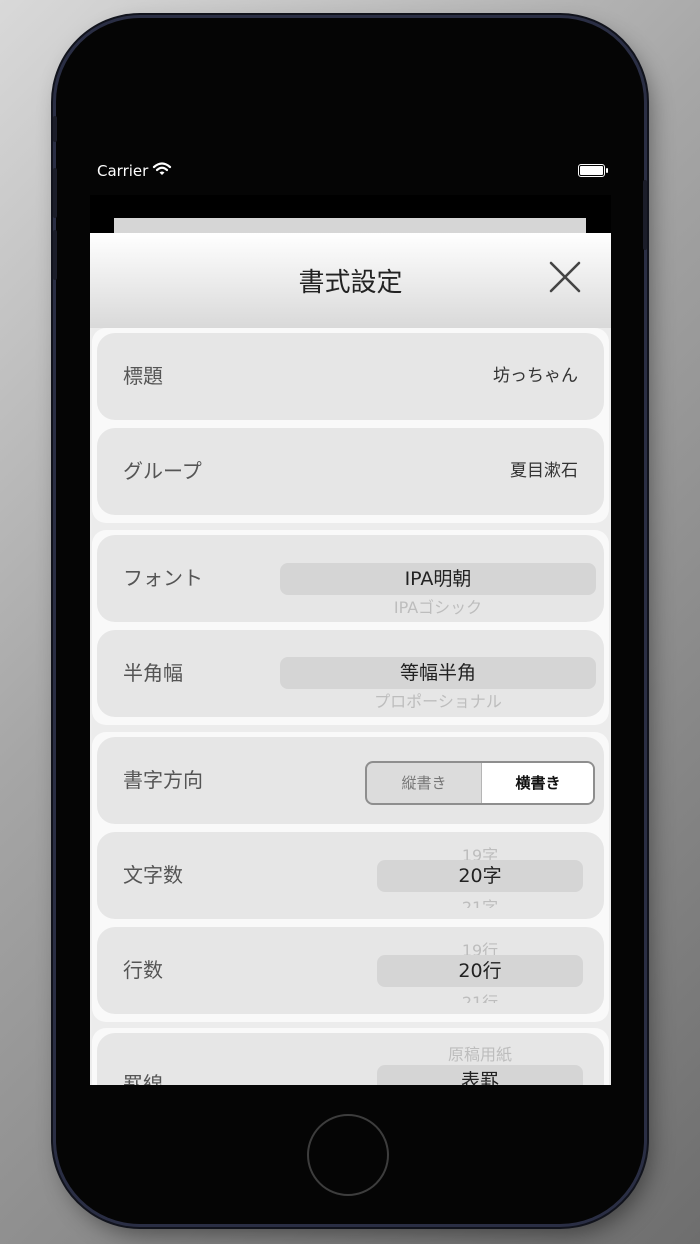  I want to click on ruled-group: 罫線 原稿用紙 表罫, so click(350, 1056).